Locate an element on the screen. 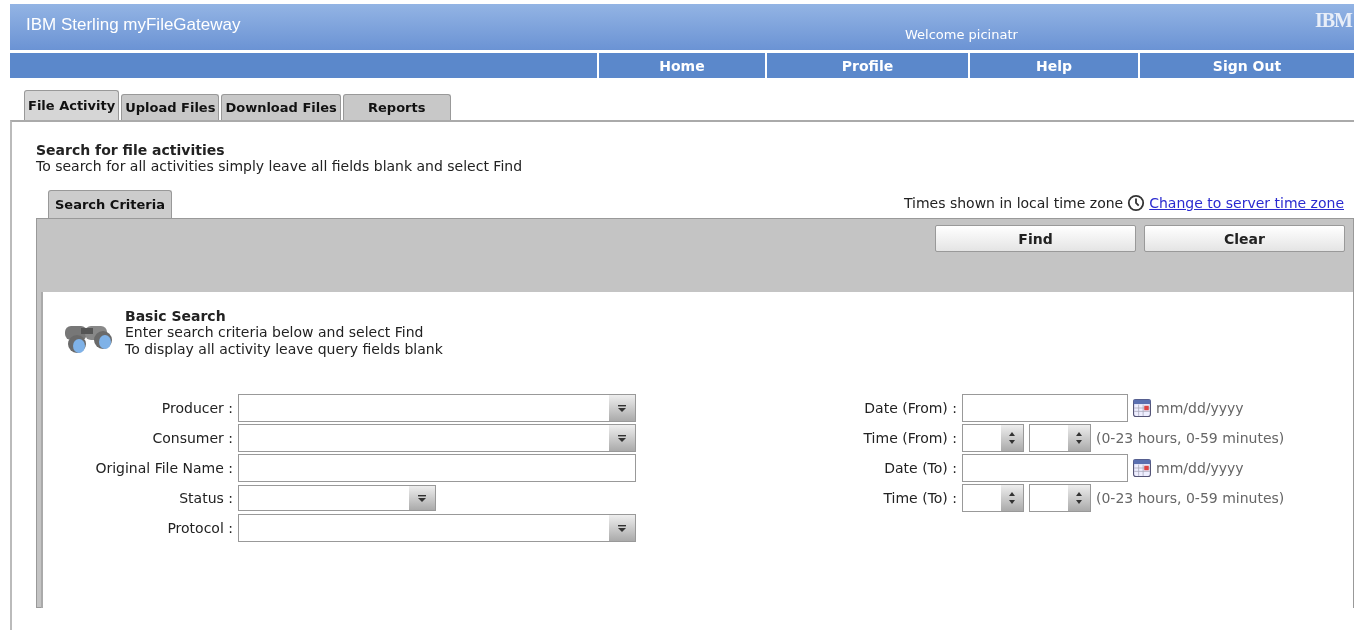 This screenshot has height=630, width=1354. nav-link: Sign Out is located at coordinates (1246, 65).